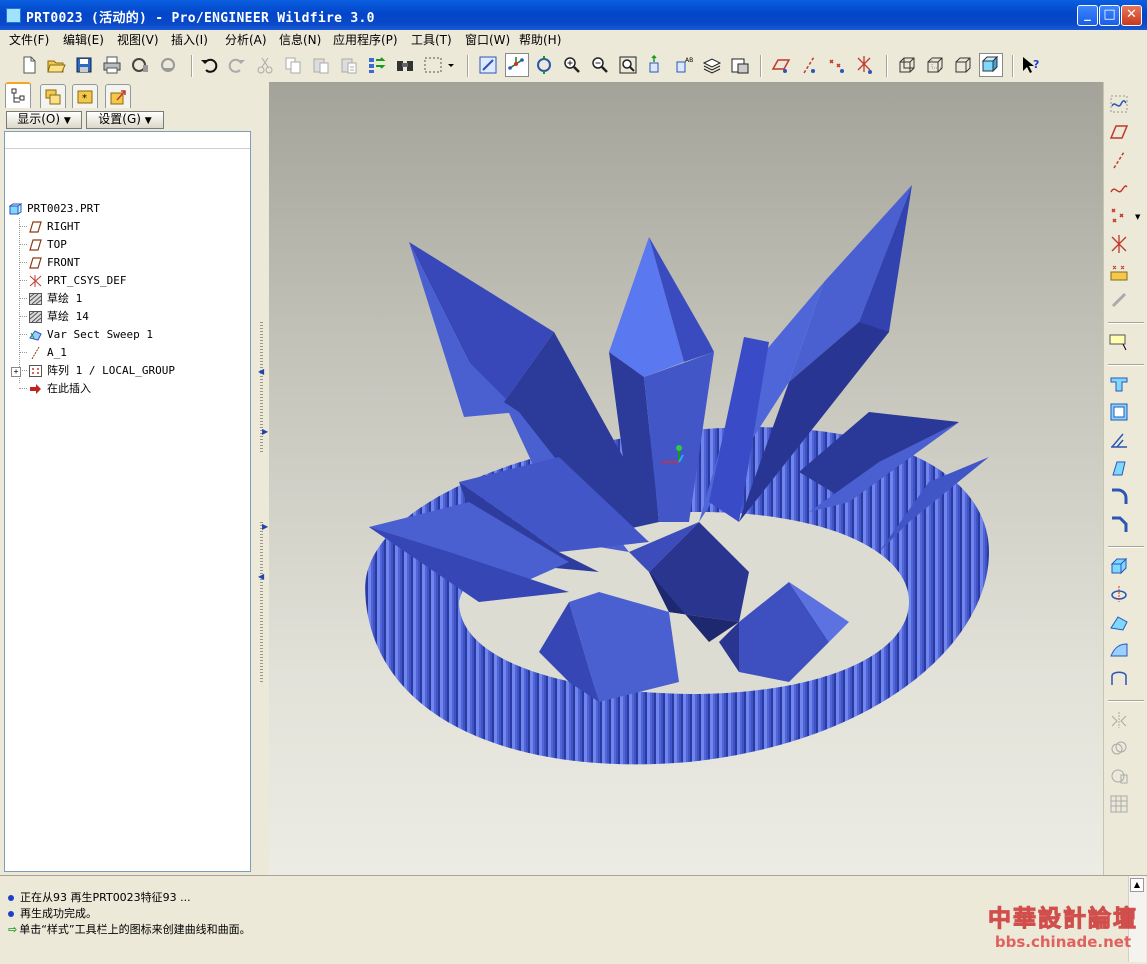  What do you see at coordinates (349, 65) in the screenshot?
I see `paste-special-icon` at bounding box center [349, 65].